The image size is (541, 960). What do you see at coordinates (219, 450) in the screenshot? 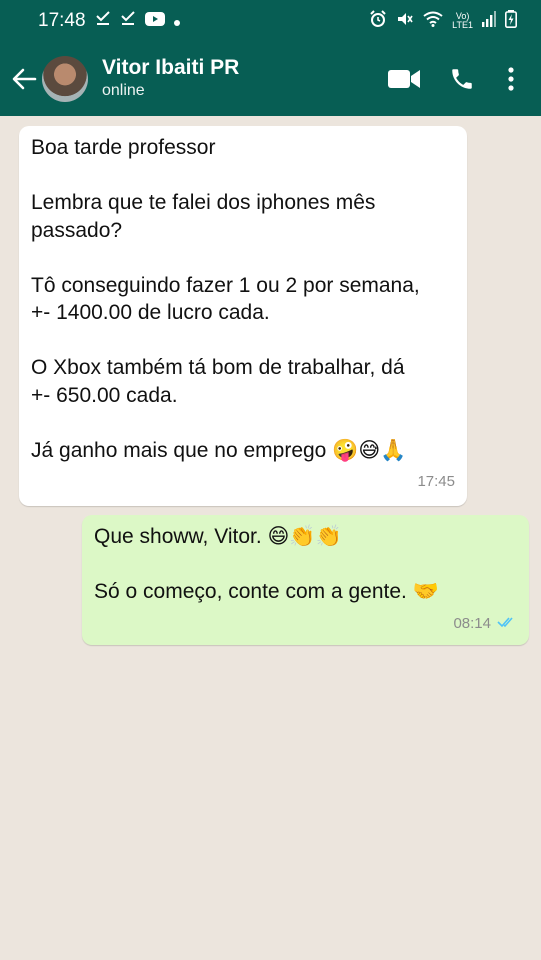
I see `message-line: Já ganho mais que no emprego 🤪😅🙏` at bounding box center [219, 450].